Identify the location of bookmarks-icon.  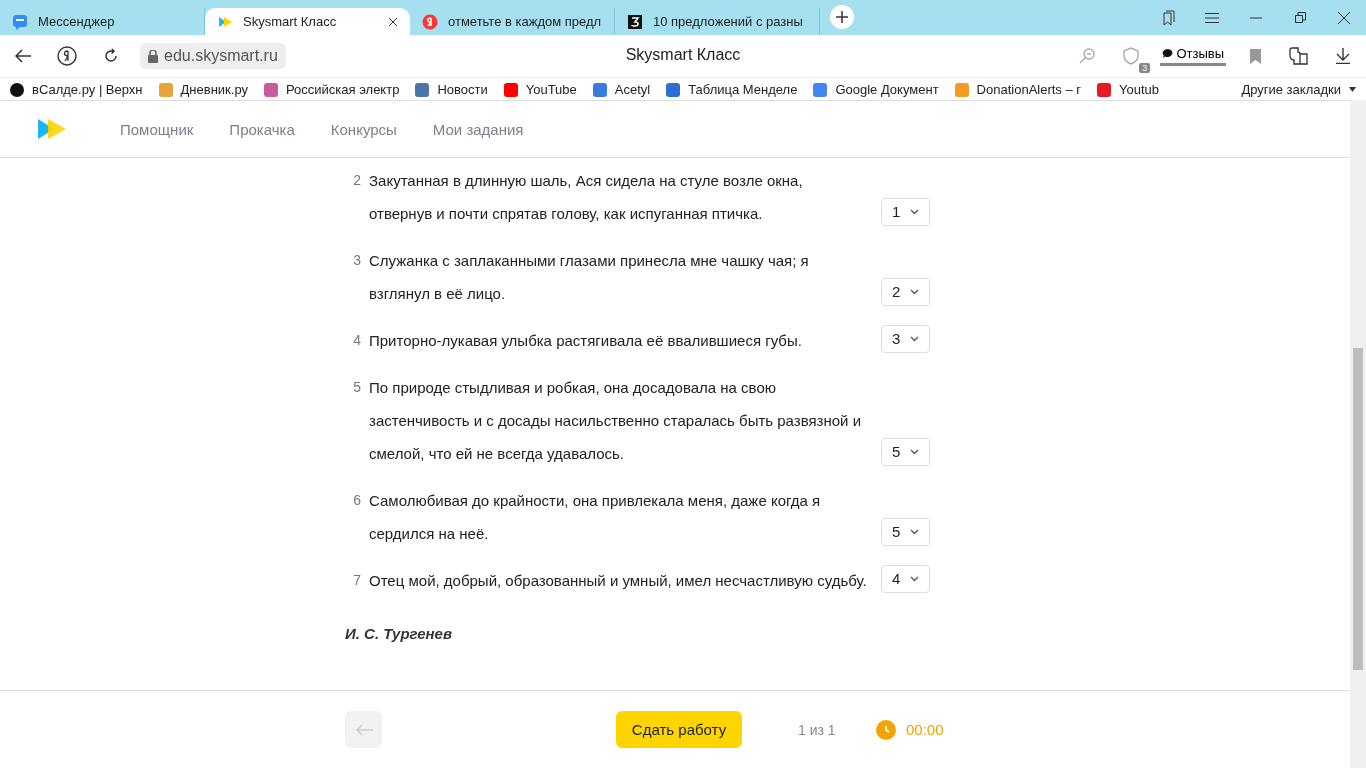
(1168, 17).